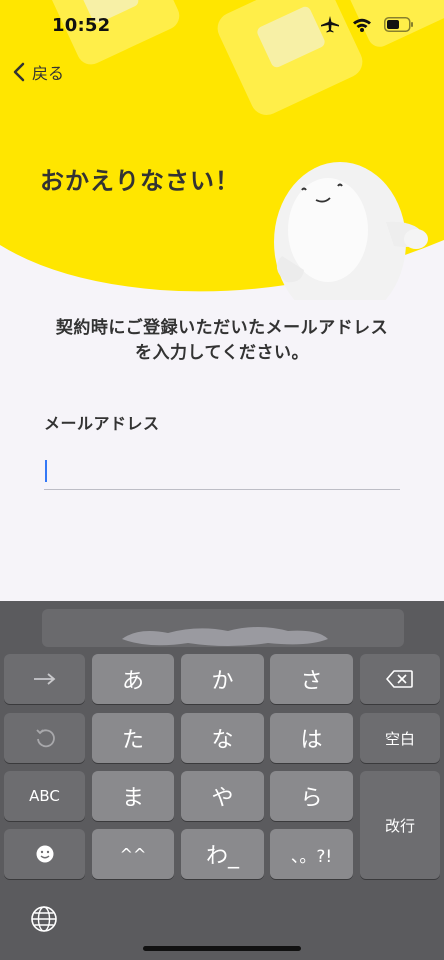 The height and width of the screenshot is (960, 444). What do you see at coordinates (133, 679) in the screenshot?
I see `kana-key-a: あ` at bounding box center [133, 679].